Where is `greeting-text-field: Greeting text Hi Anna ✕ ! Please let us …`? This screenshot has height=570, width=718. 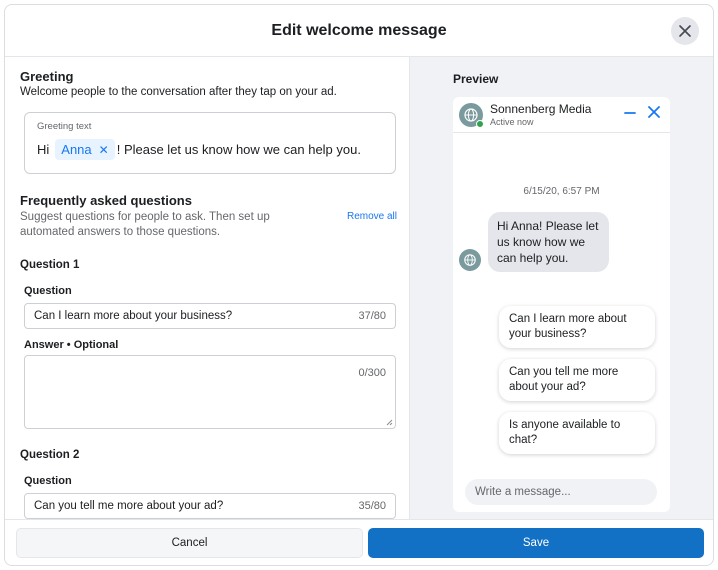
greeting-text-field: Greeting text Hi Anna ✕ ! Please let us … is located at coordinates (210, 143).